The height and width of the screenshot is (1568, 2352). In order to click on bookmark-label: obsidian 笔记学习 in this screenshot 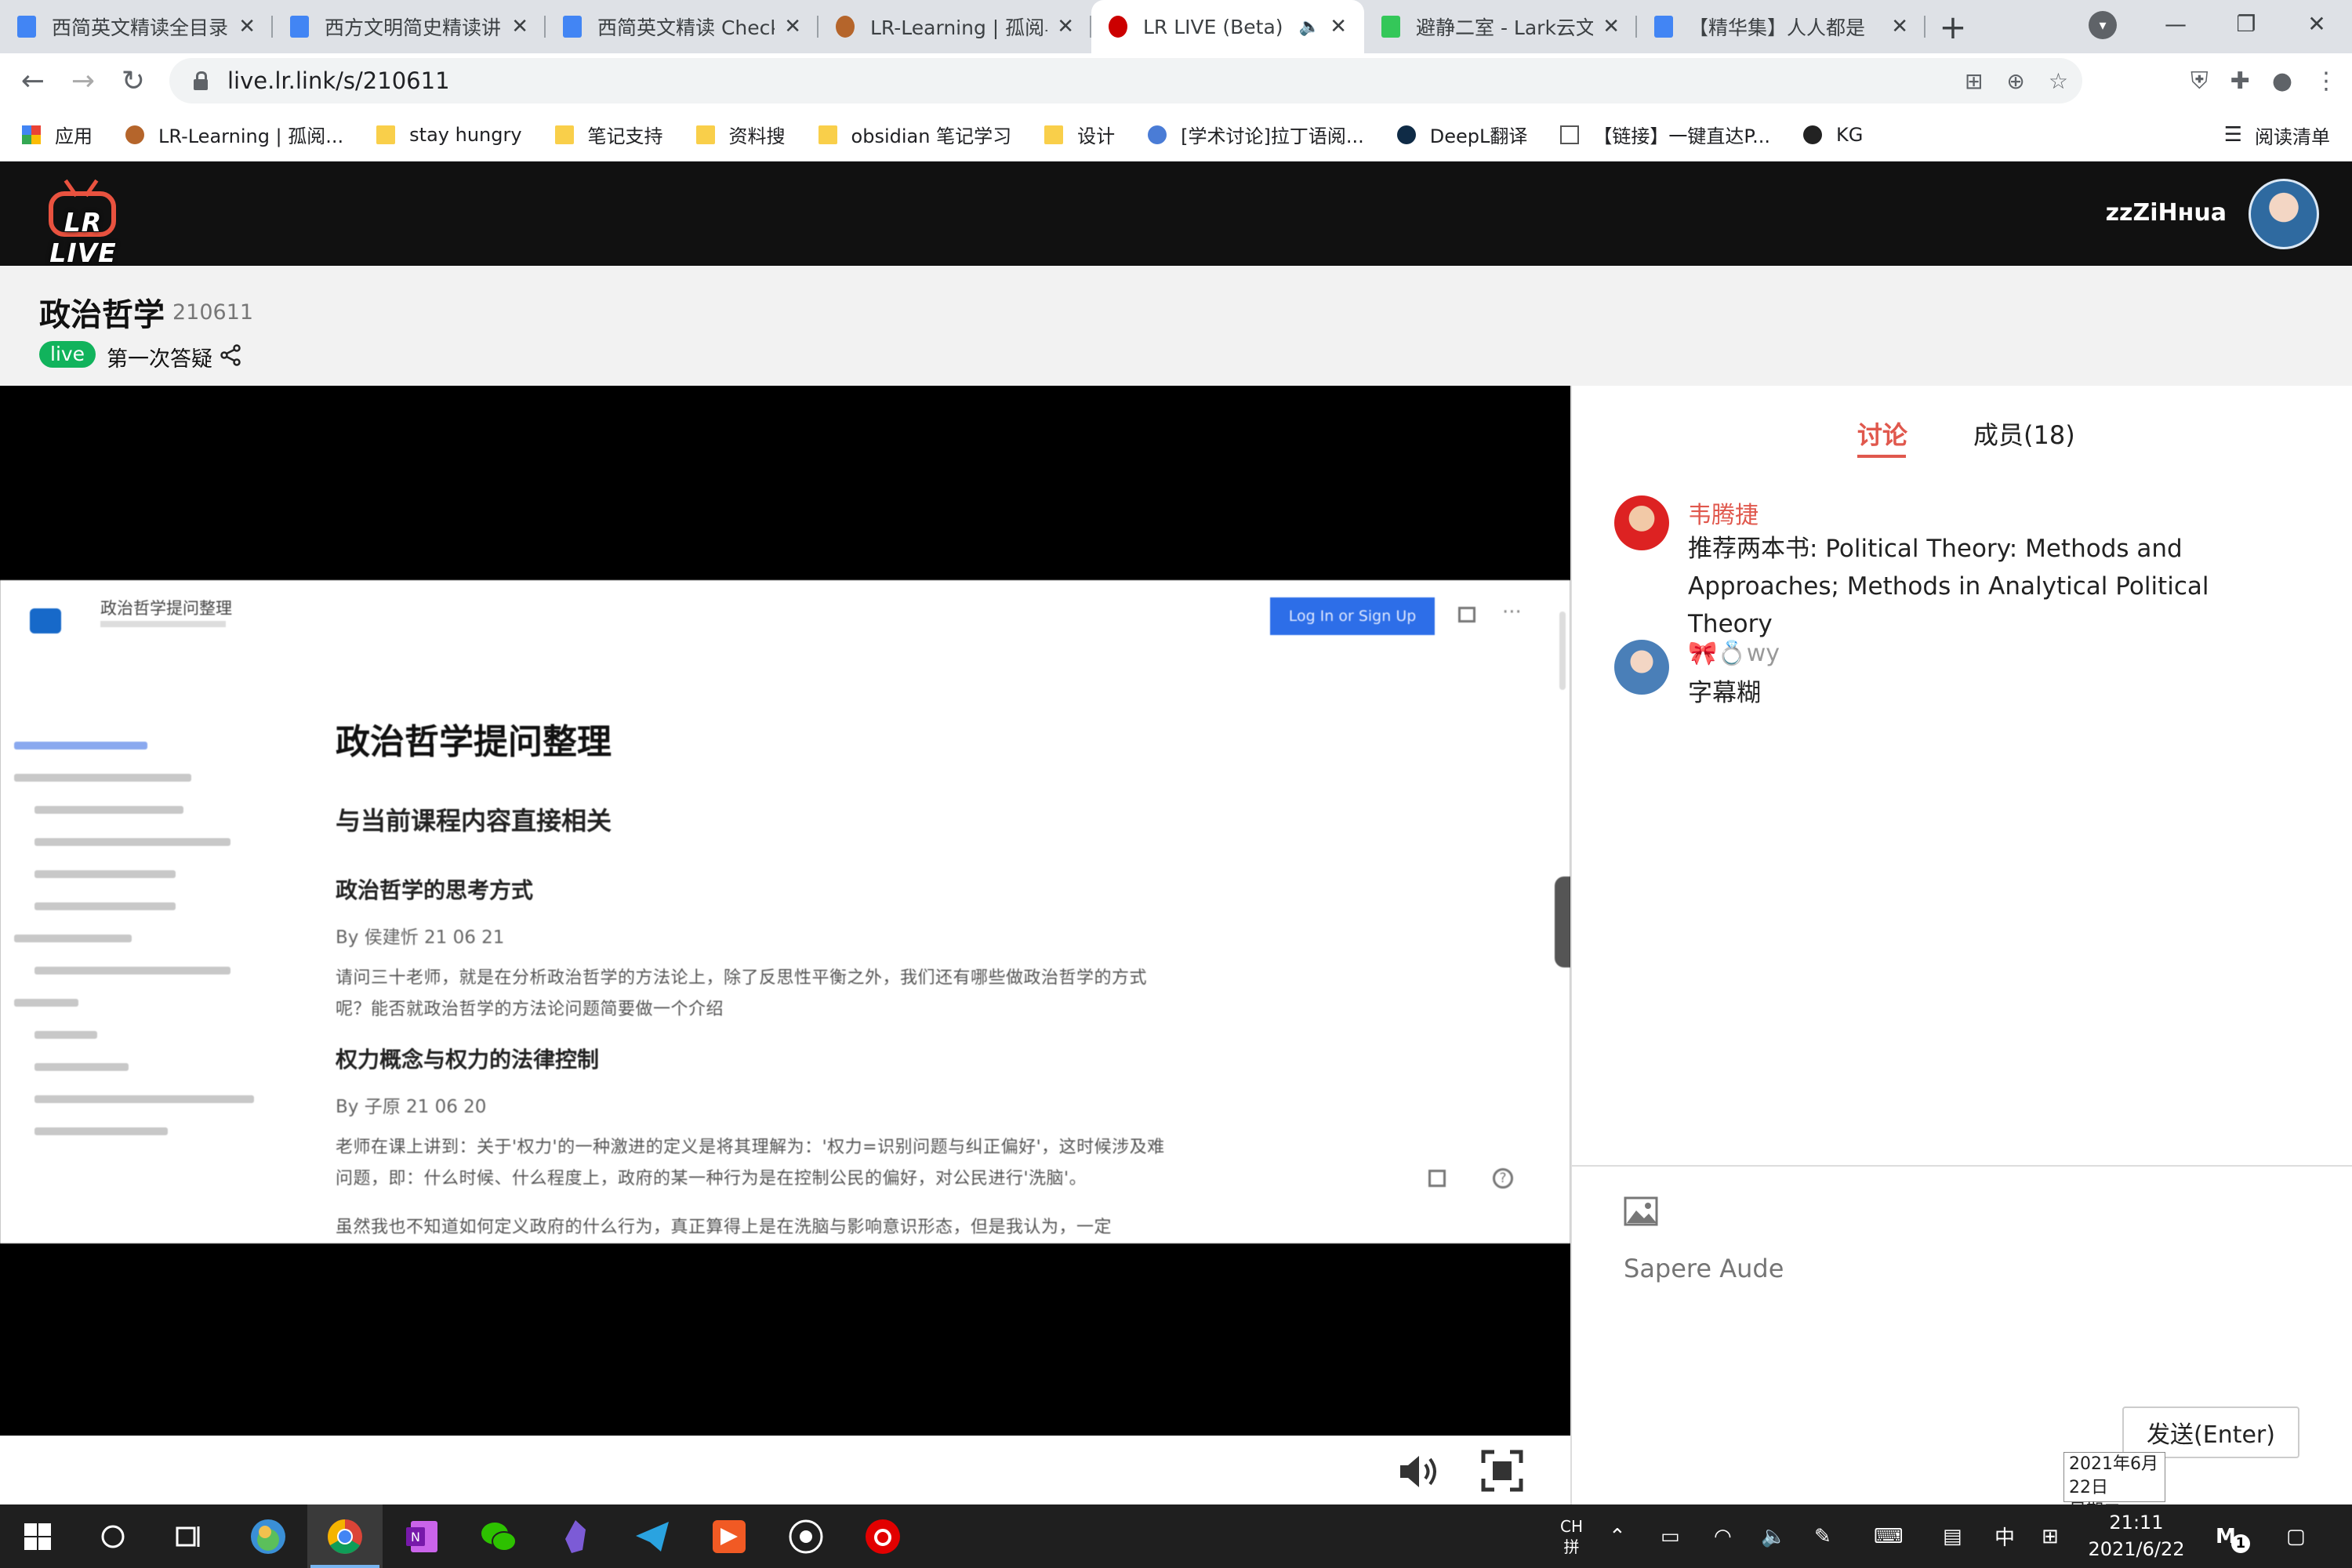, I will do `click(931, 136)`.